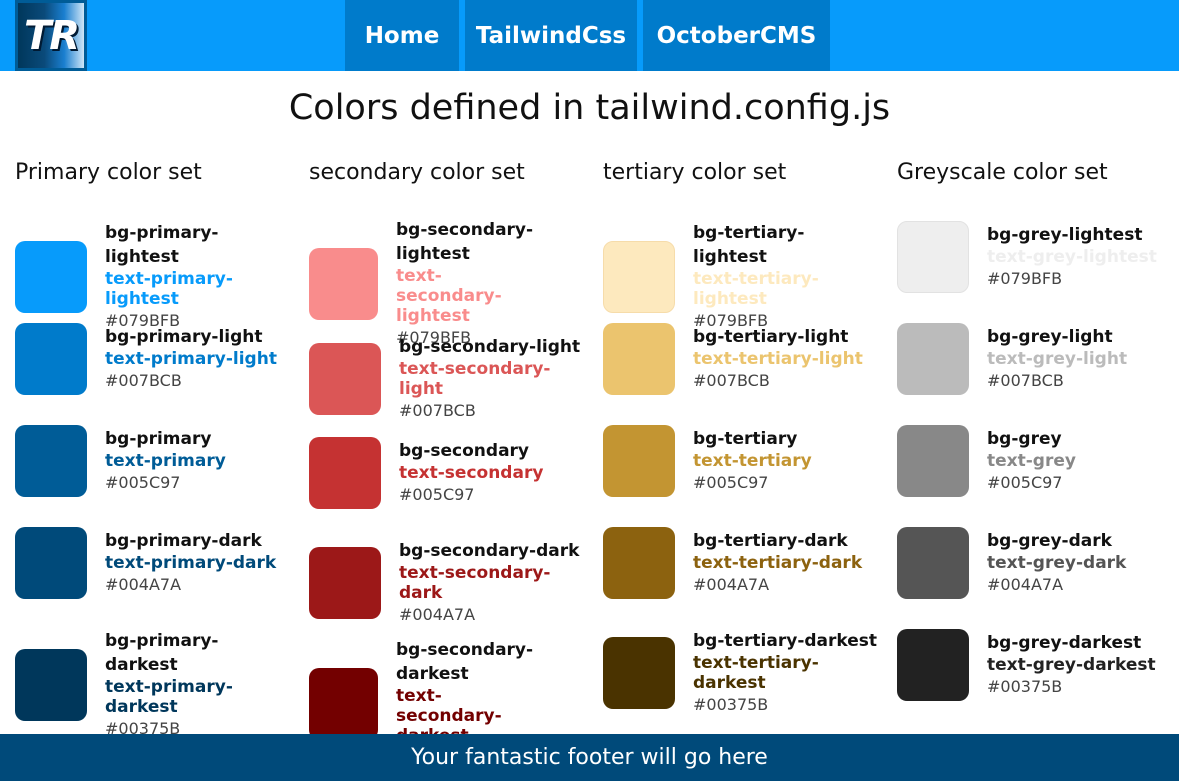 This screenshot has width=1179, height=781. What do you see at coordinates (191, 359) in the screenshot?
I see `text-class-name: text-primary-light` at bounding box center [191, 359].